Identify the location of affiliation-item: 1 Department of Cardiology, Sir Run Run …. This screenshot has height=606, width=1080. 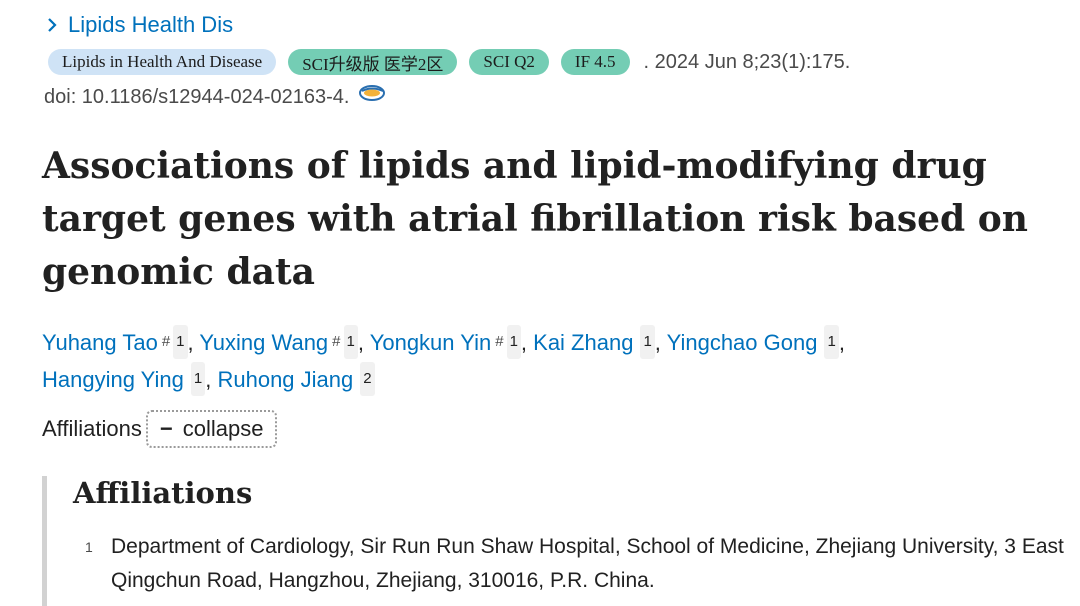
(582, 564).